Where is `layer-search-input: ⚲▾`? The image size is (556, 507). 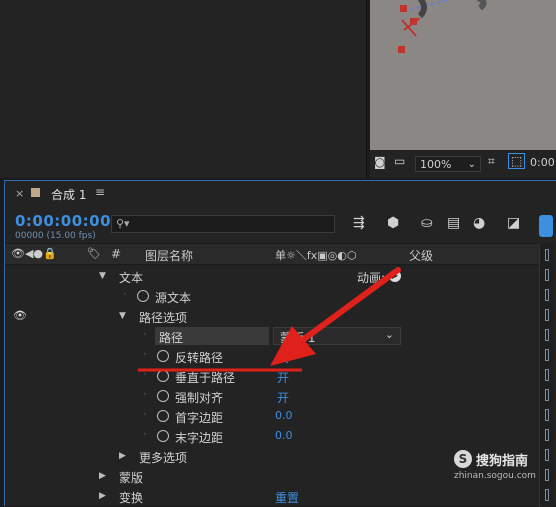
layer-search-input: ⚲▾ is located at coordinates (223, 224).